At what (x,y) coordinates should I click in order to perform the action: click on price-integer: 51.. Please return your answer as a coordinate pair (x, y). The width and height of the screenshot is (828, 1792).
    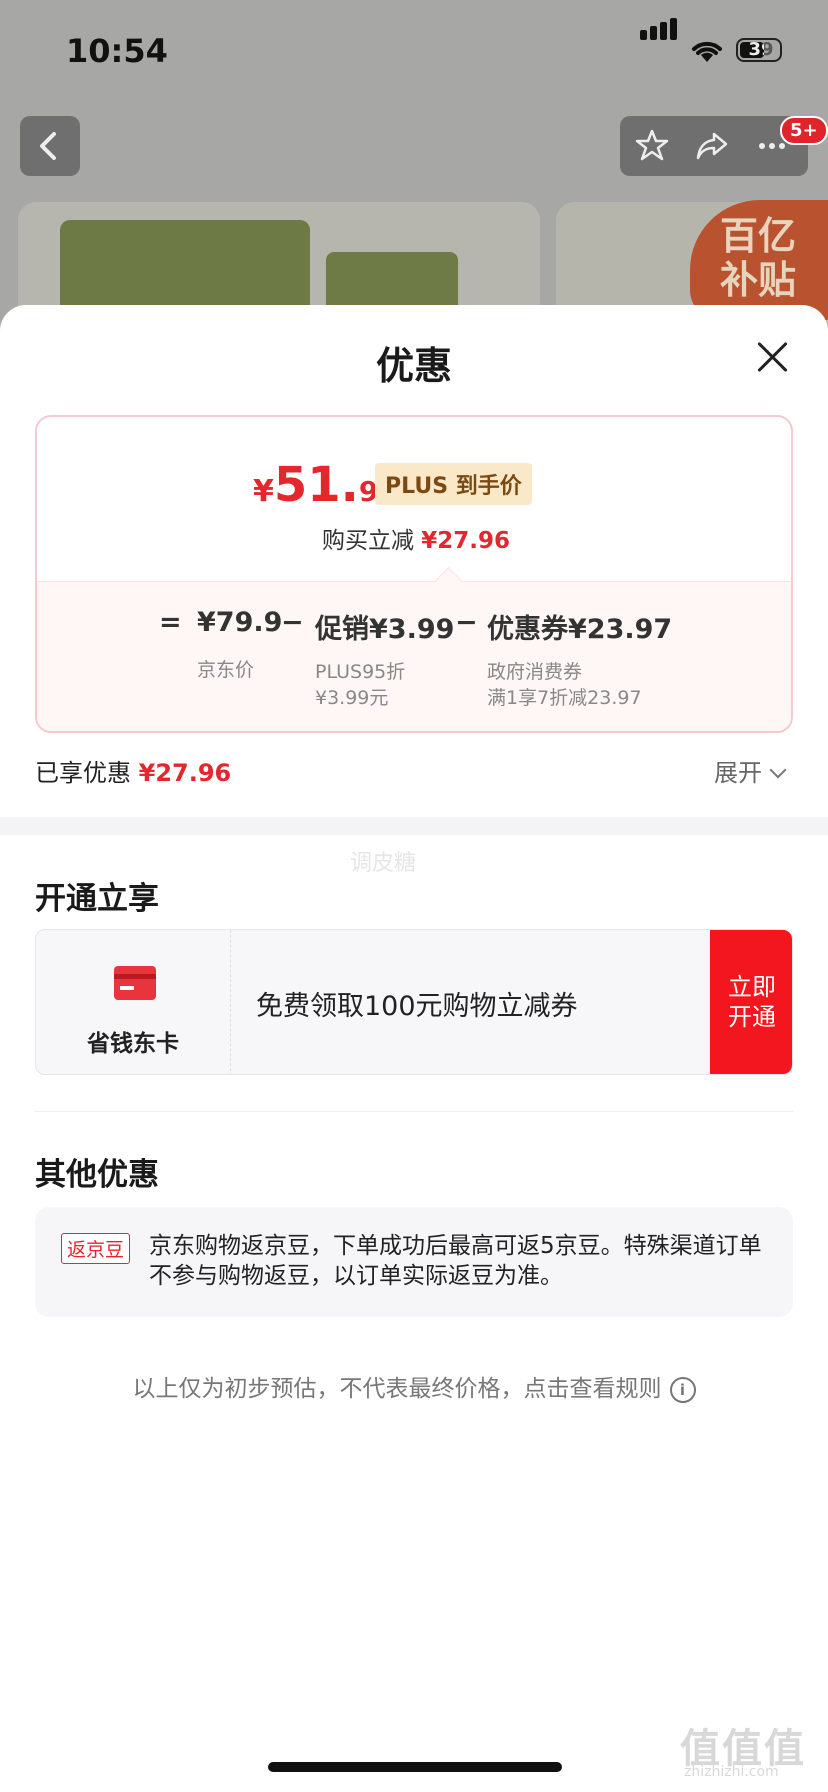
    Looking at the image, I should click on (316, 485).